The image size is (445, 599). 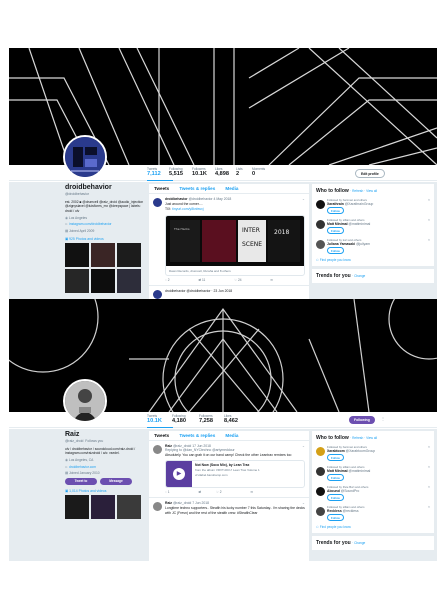 What do you see at coordinates (212, 419) in the screenshot?
I see `stat-followers: Followers 7,258` at bounding box center [212, 419].